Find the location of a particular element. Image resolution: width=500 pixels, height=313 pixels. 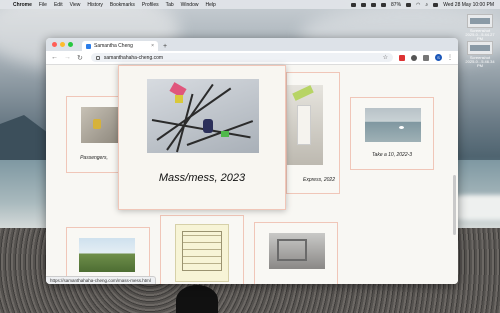

downloads-icon is located at coordinates (426, 57).